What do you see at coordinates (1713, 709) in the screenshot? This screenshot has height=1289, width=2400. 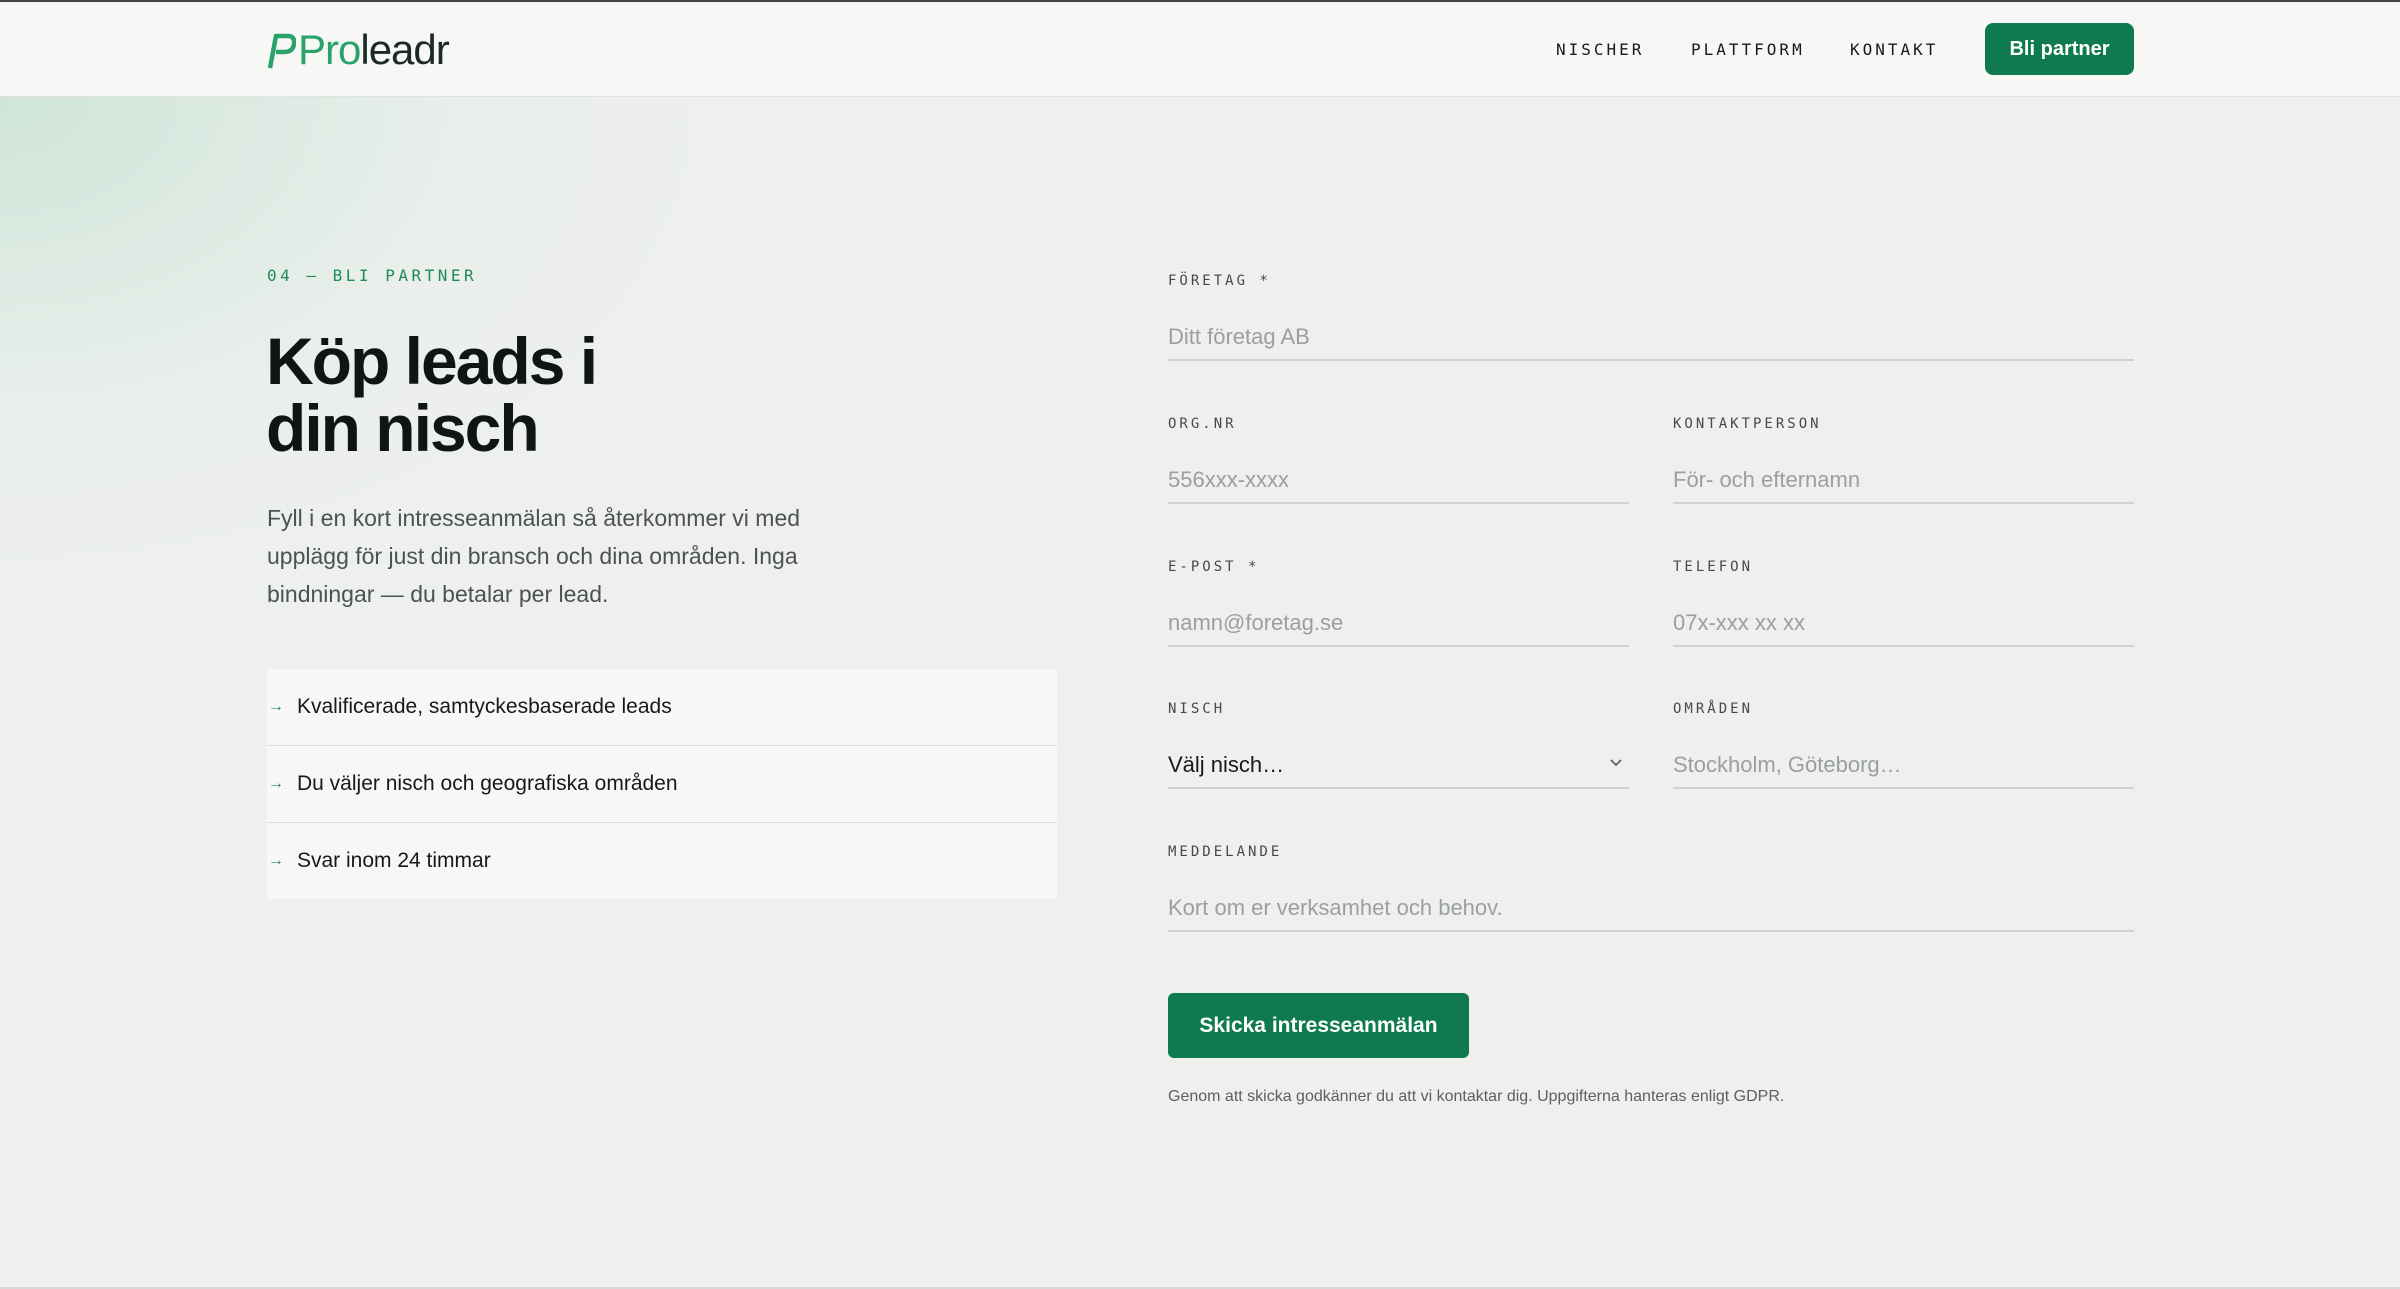 I see `areas-label: OMRÅDEN` at bounding box center [1713, 709].